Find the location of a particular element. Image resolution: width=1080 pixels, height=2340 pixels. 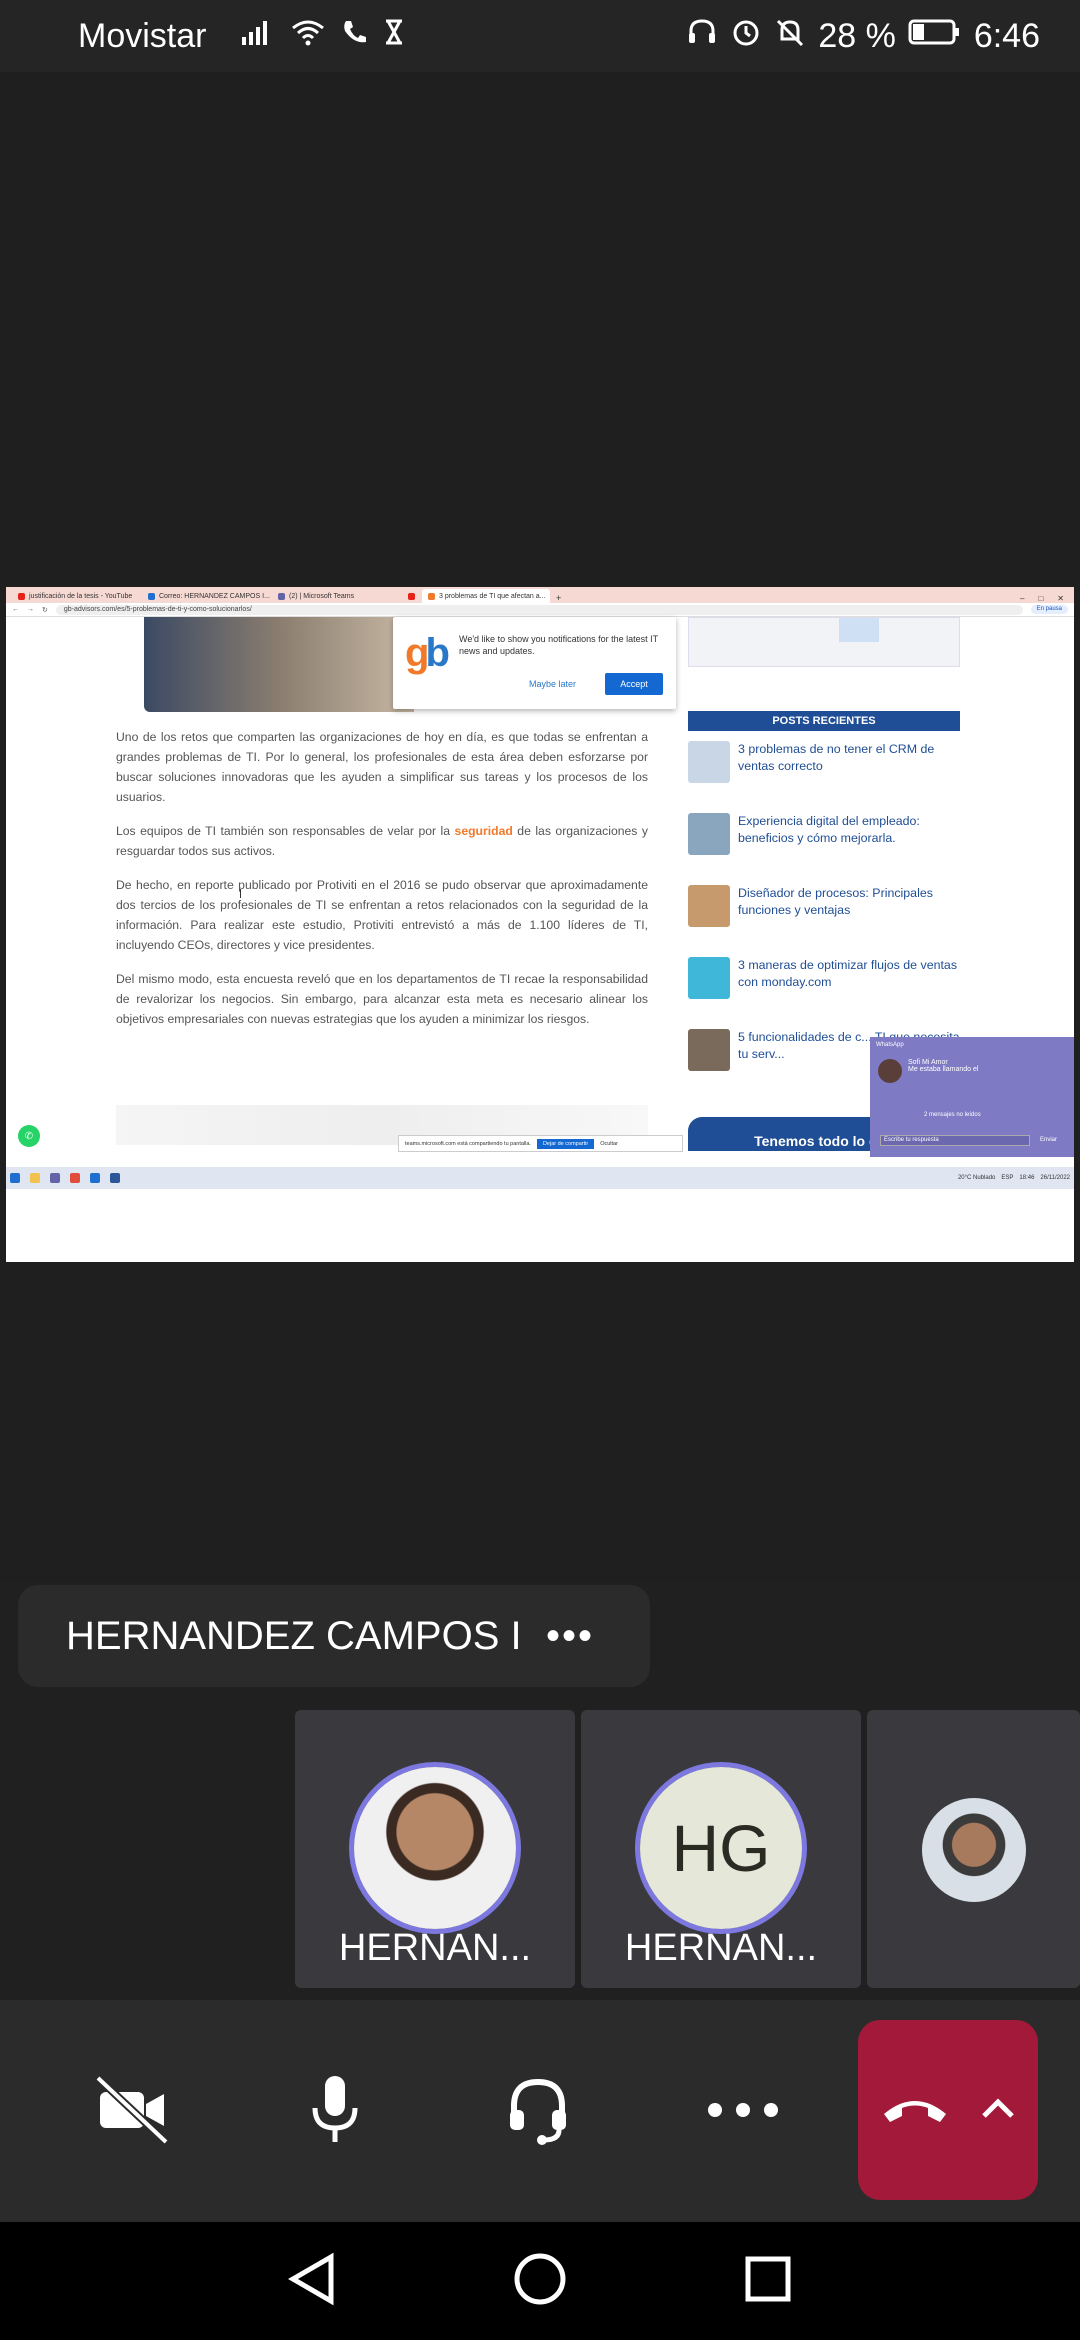

clock: 6:46 is located at coordinates (1006, 35).